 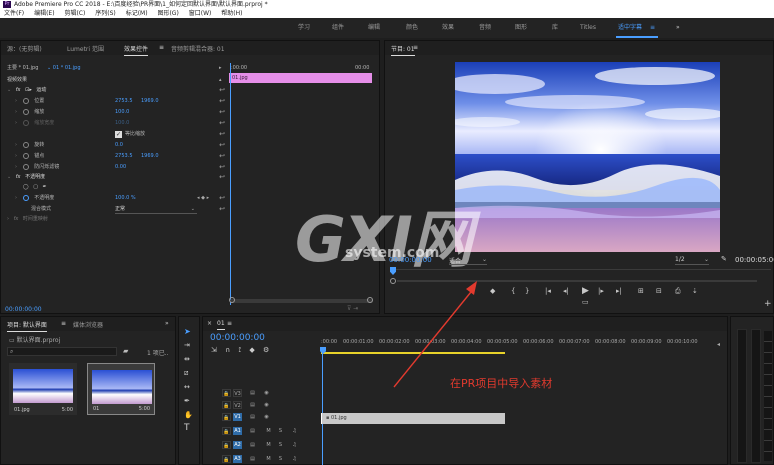 I want to click on anchor-y-value: 1969.0, so click(x=150, y=156).